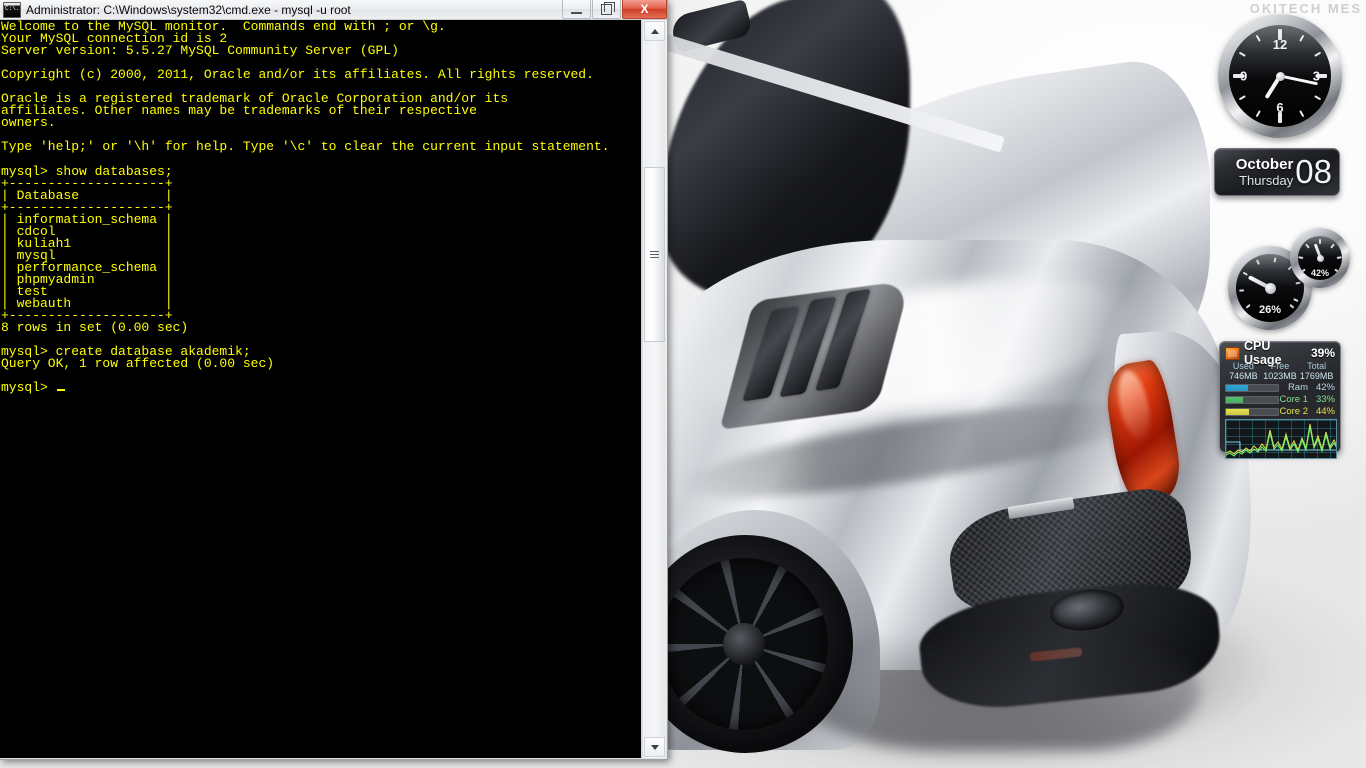 The width and height of the screenshot is (1366, 768). I want to click on calendar-month: October, so click(1264, 164).